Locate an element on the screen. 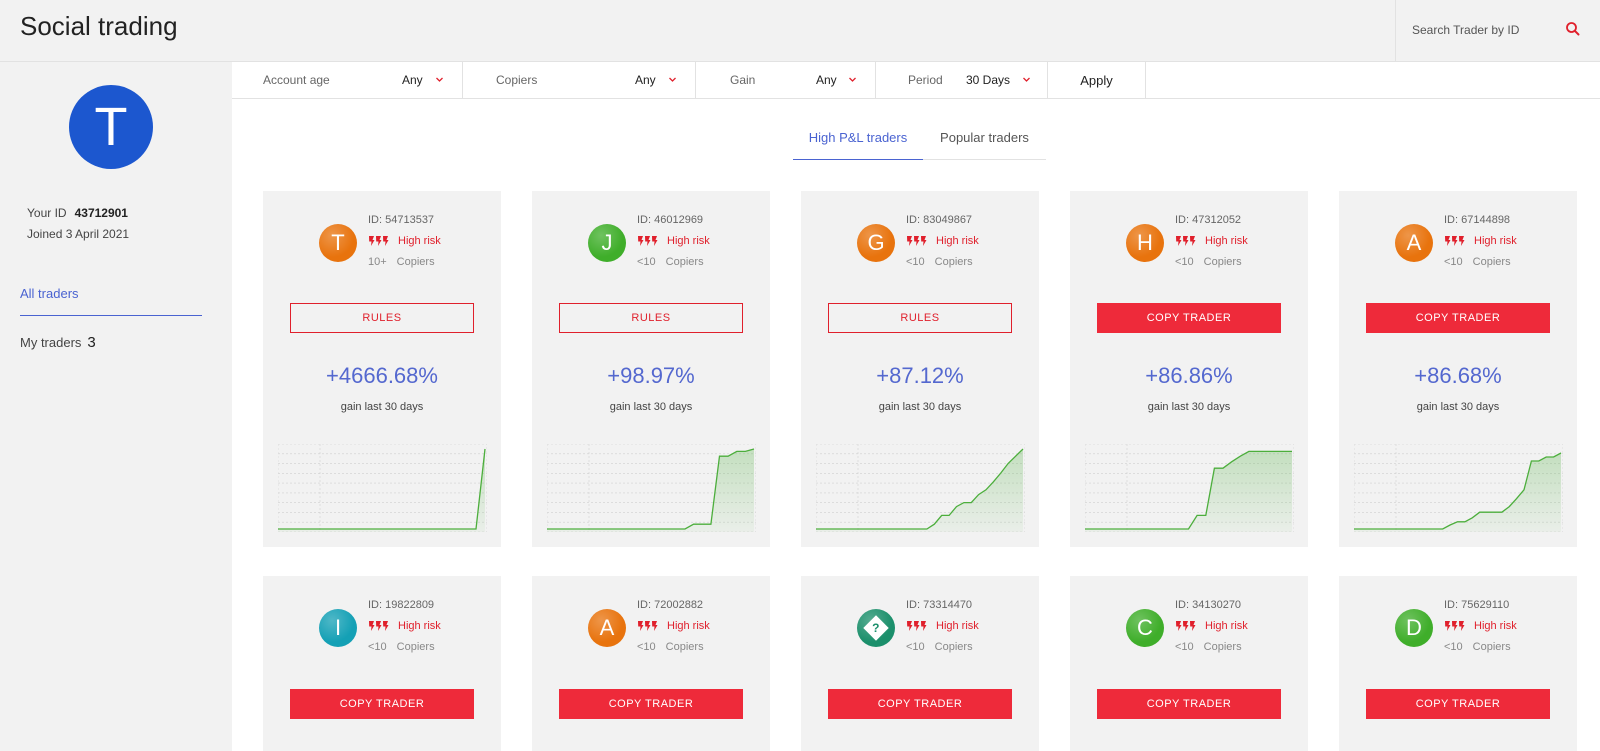 The width and height of the screenshot is (1600, 751). trader-avatar: D is located at coordinates (1414, 628).